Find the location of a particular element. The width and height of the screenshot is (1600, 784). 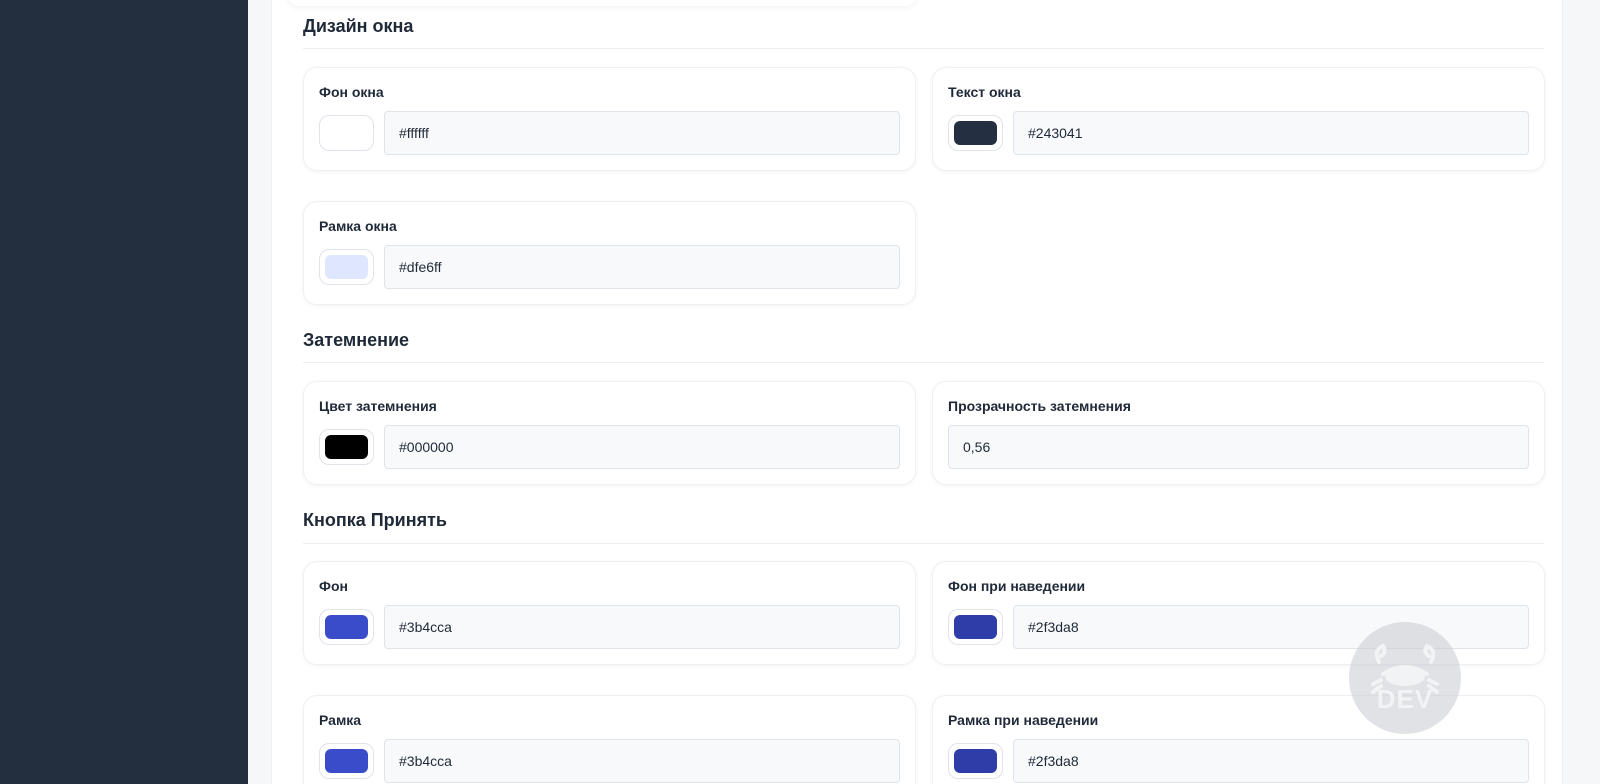

field-label: Рамка при наведении is located at coordinates (1023, 720).